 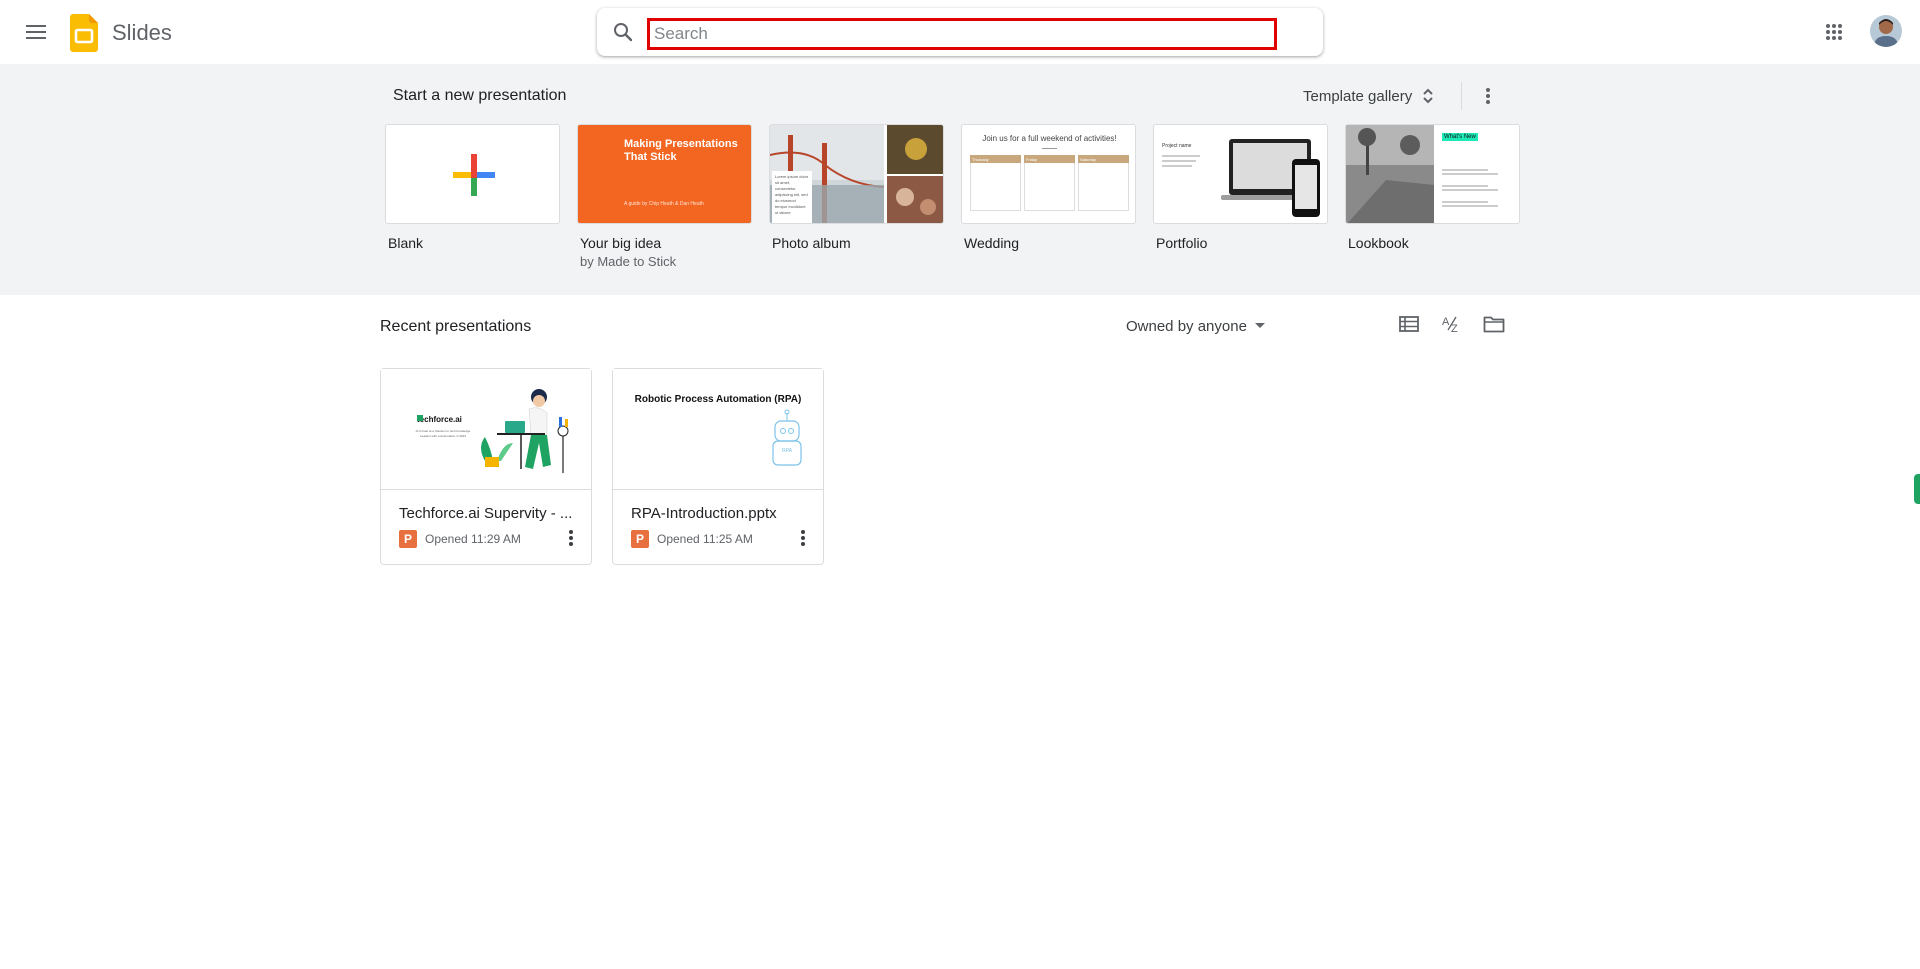 What do you see at coordinates (1378, 243) in the screenshot?
I see `template-label: Lookbook` at bounding box center [1378, 243].